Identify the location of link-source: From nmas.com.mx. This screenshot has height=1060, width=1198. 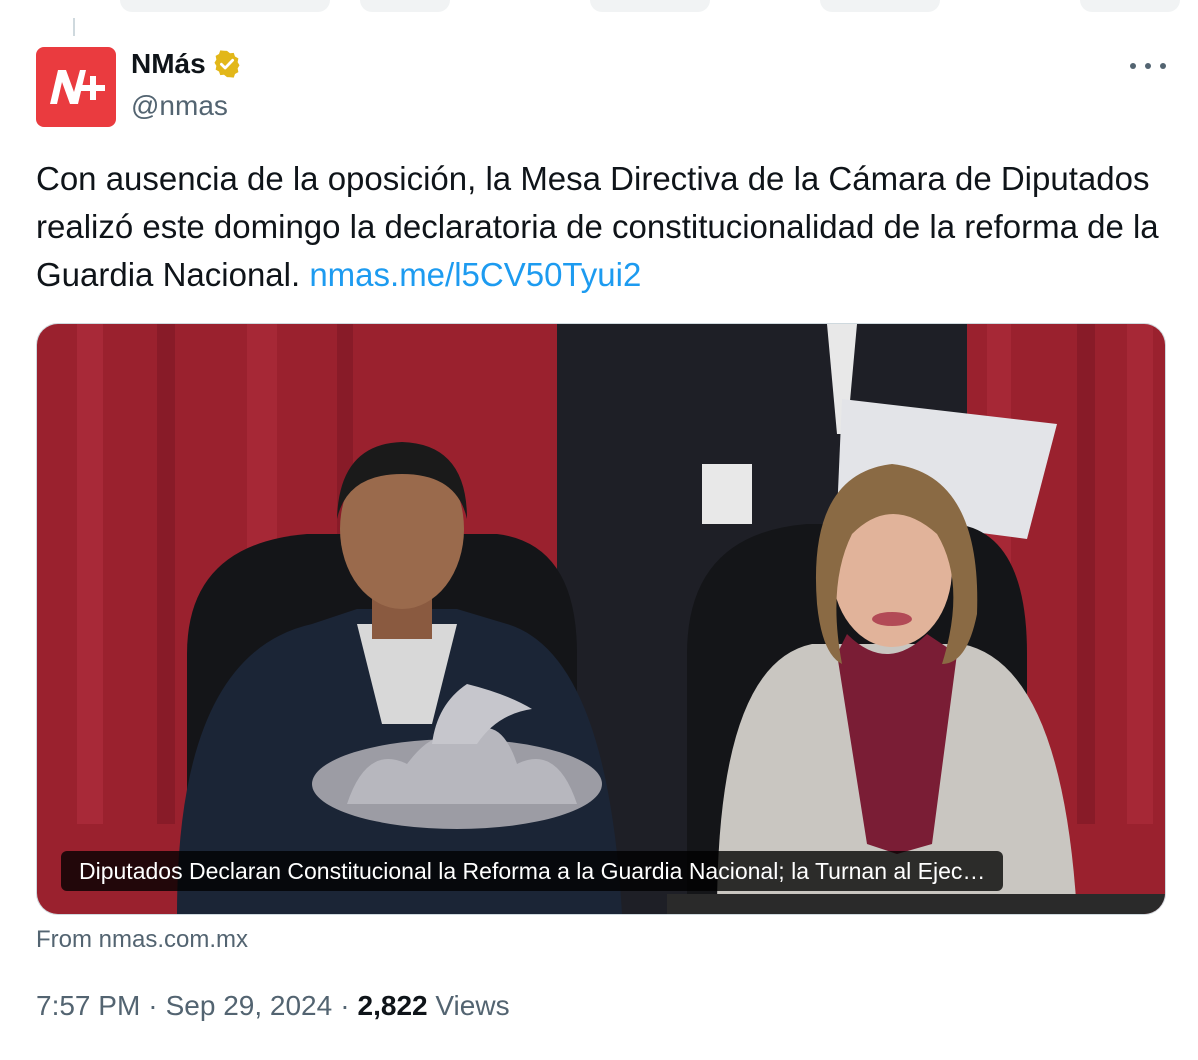
(142, 940).